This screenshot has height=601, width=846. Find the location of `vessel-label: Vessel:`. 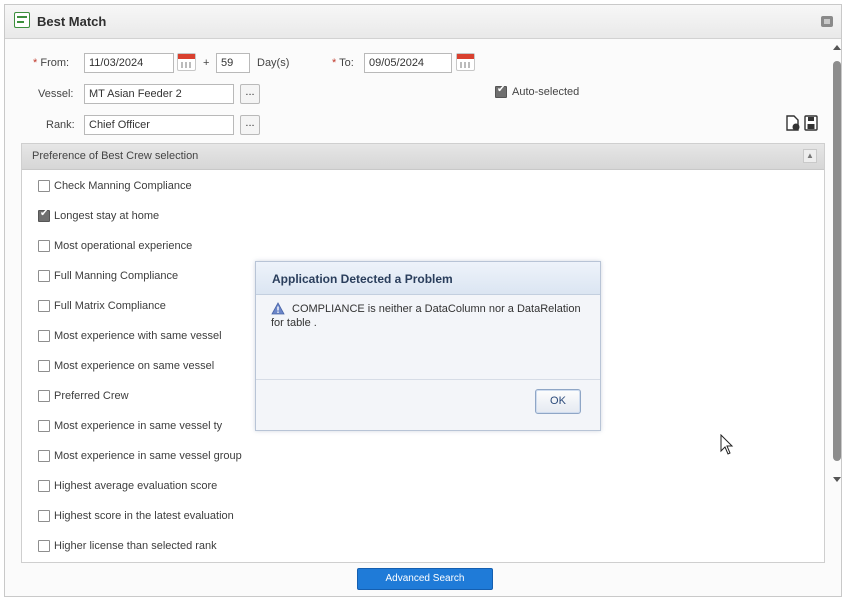

vessel-label: Vessel: is located at coordinates (56, 94).